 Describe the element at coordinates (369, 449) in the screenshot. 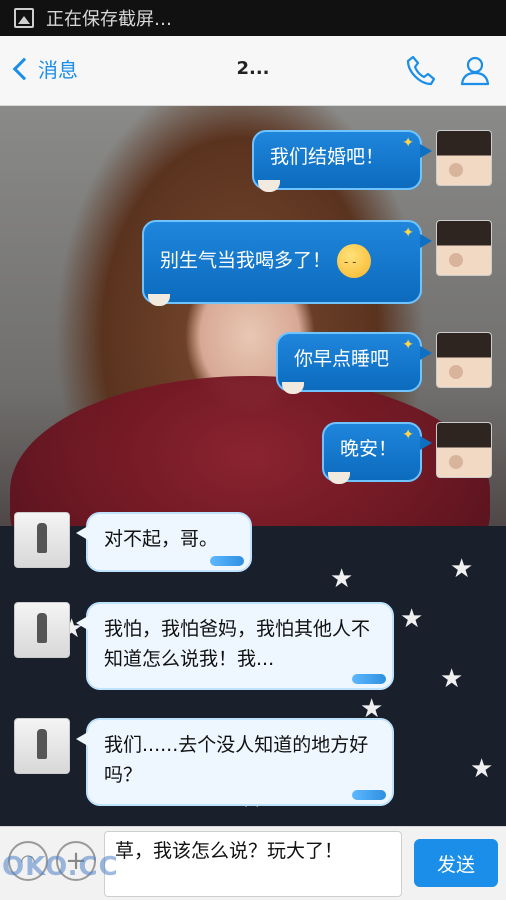

I see `message-text: 晚安！` at that location.